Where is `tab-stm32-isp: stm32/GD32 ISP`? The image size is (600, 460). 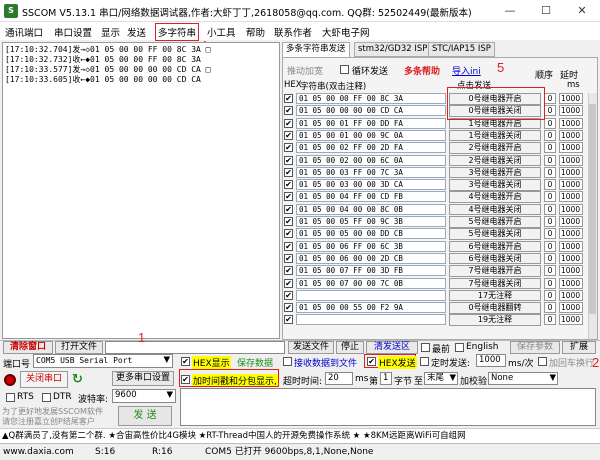 tab-stm32-isp: stm32/GD32 ISP is located at coordinates (393, 49).